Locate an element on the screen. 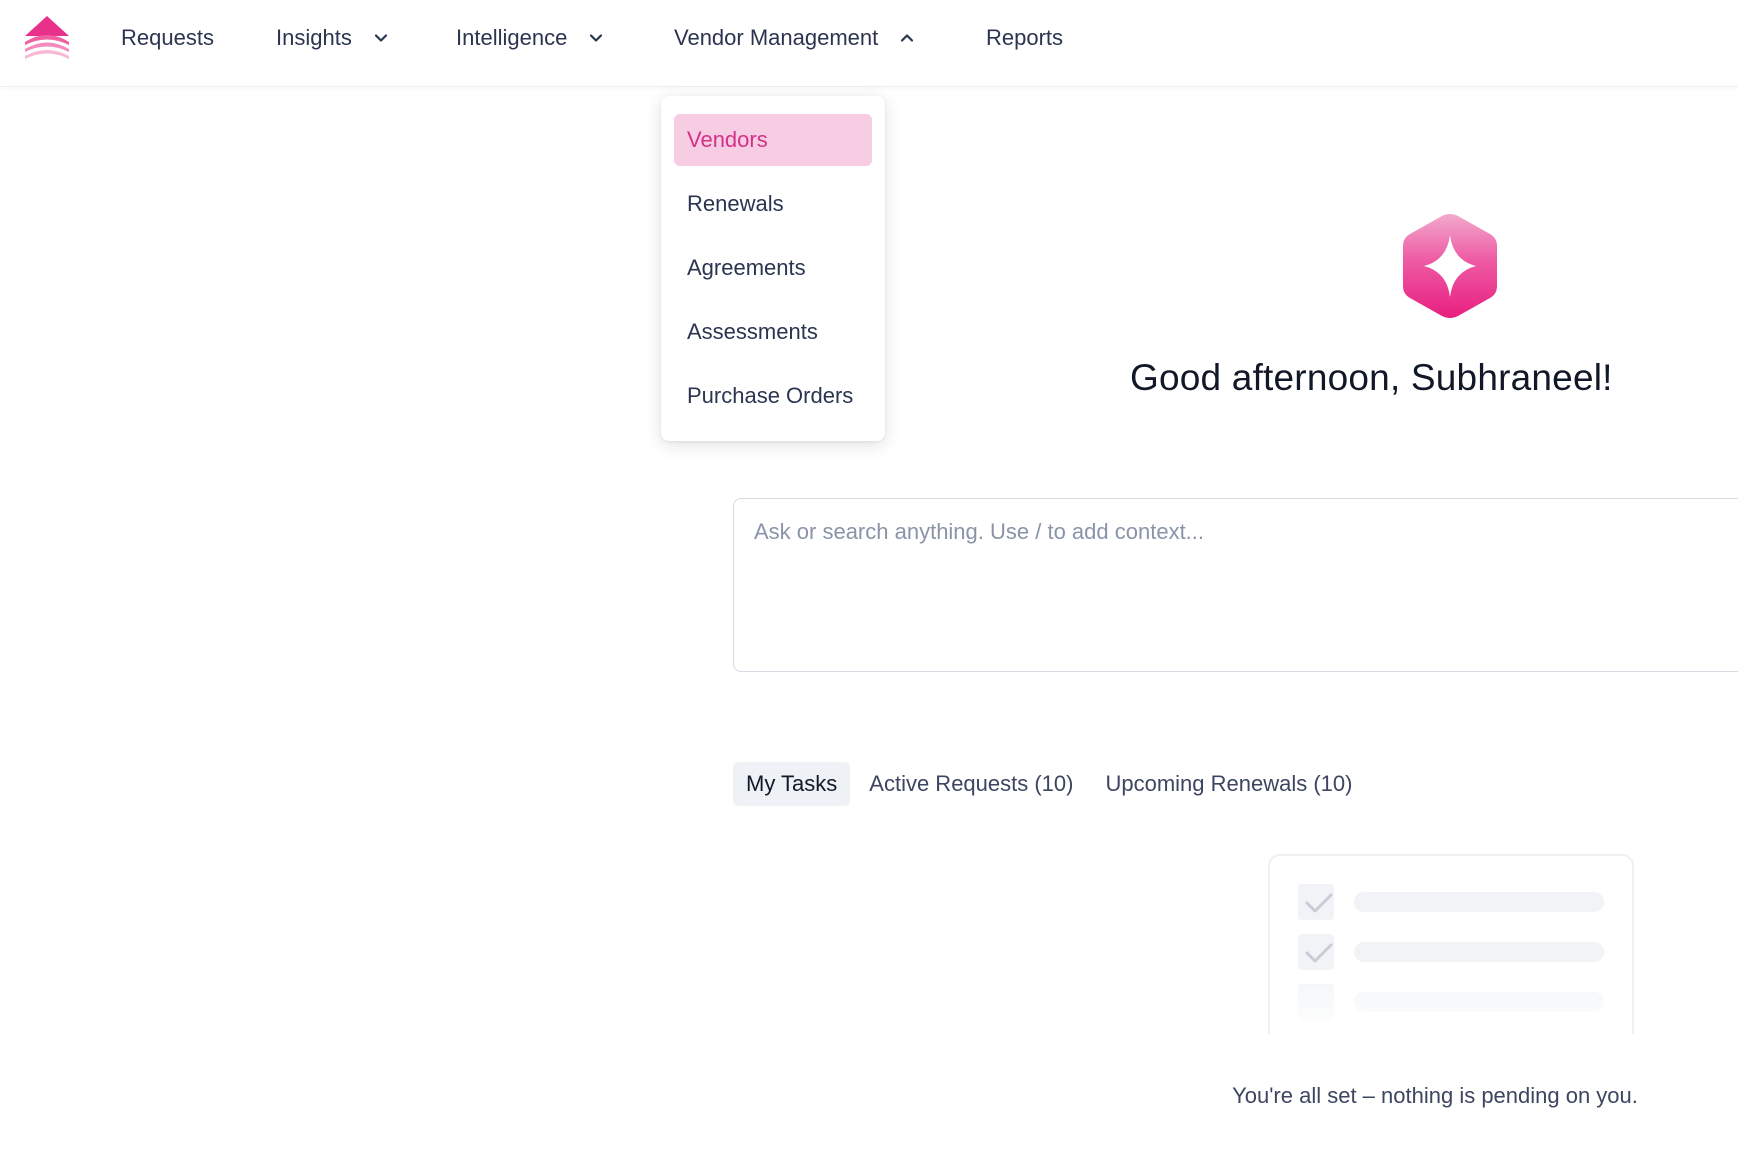  nav-requests-label: Requests is located at coordinates (167, 37).